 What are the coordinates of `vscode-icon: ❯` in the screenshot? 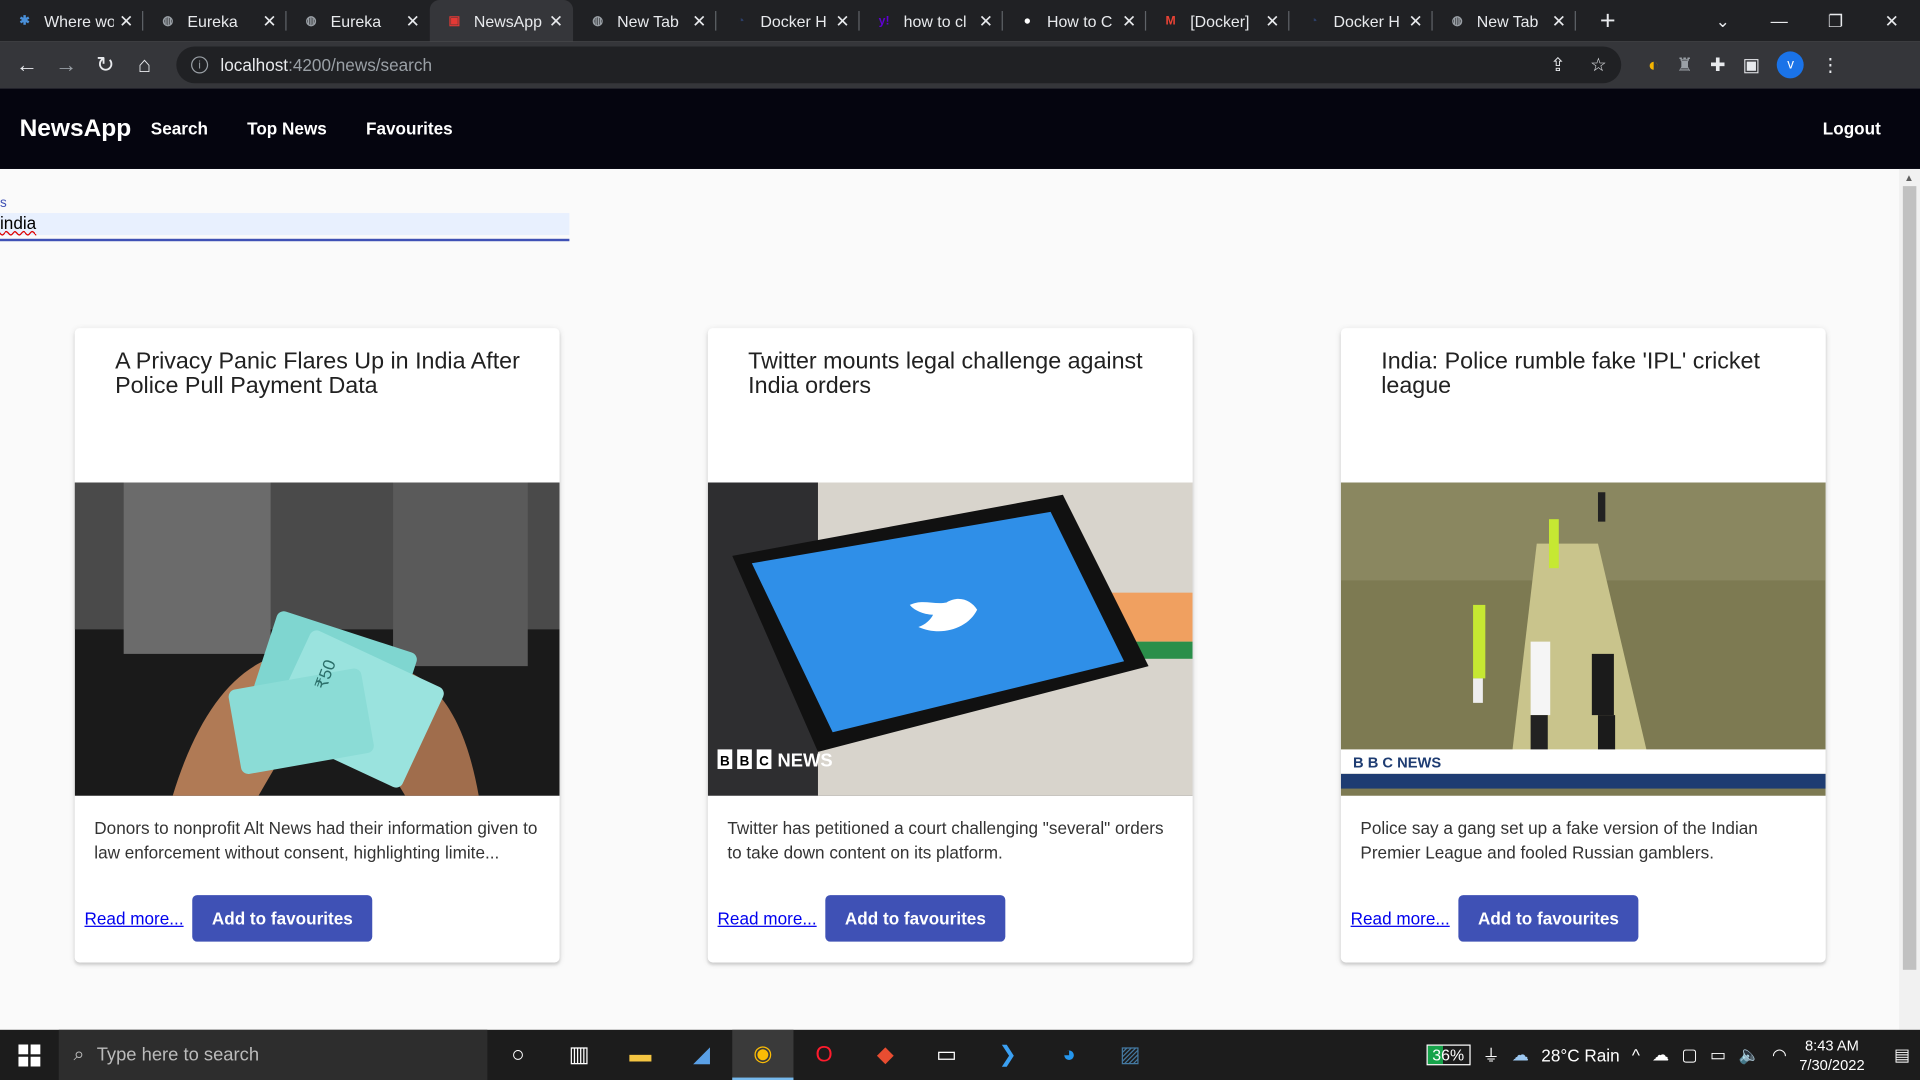 It's located at (1007, 1055).